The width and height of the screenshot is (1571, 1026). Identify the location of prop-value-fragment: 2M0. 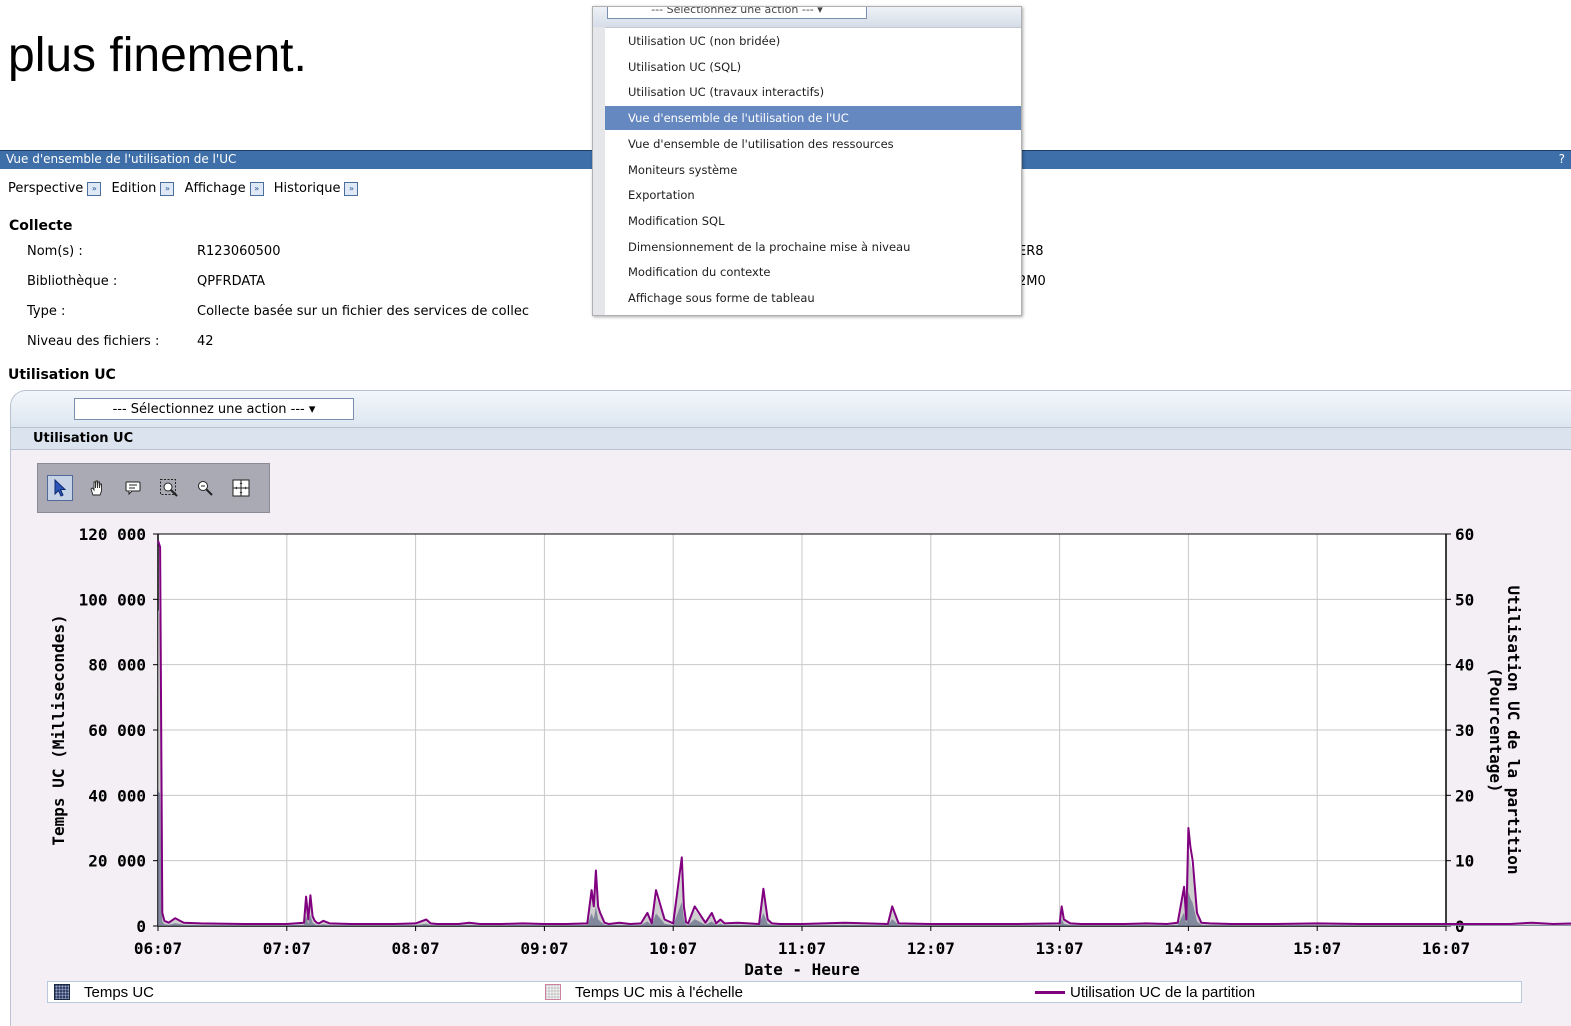
(1032, 281).